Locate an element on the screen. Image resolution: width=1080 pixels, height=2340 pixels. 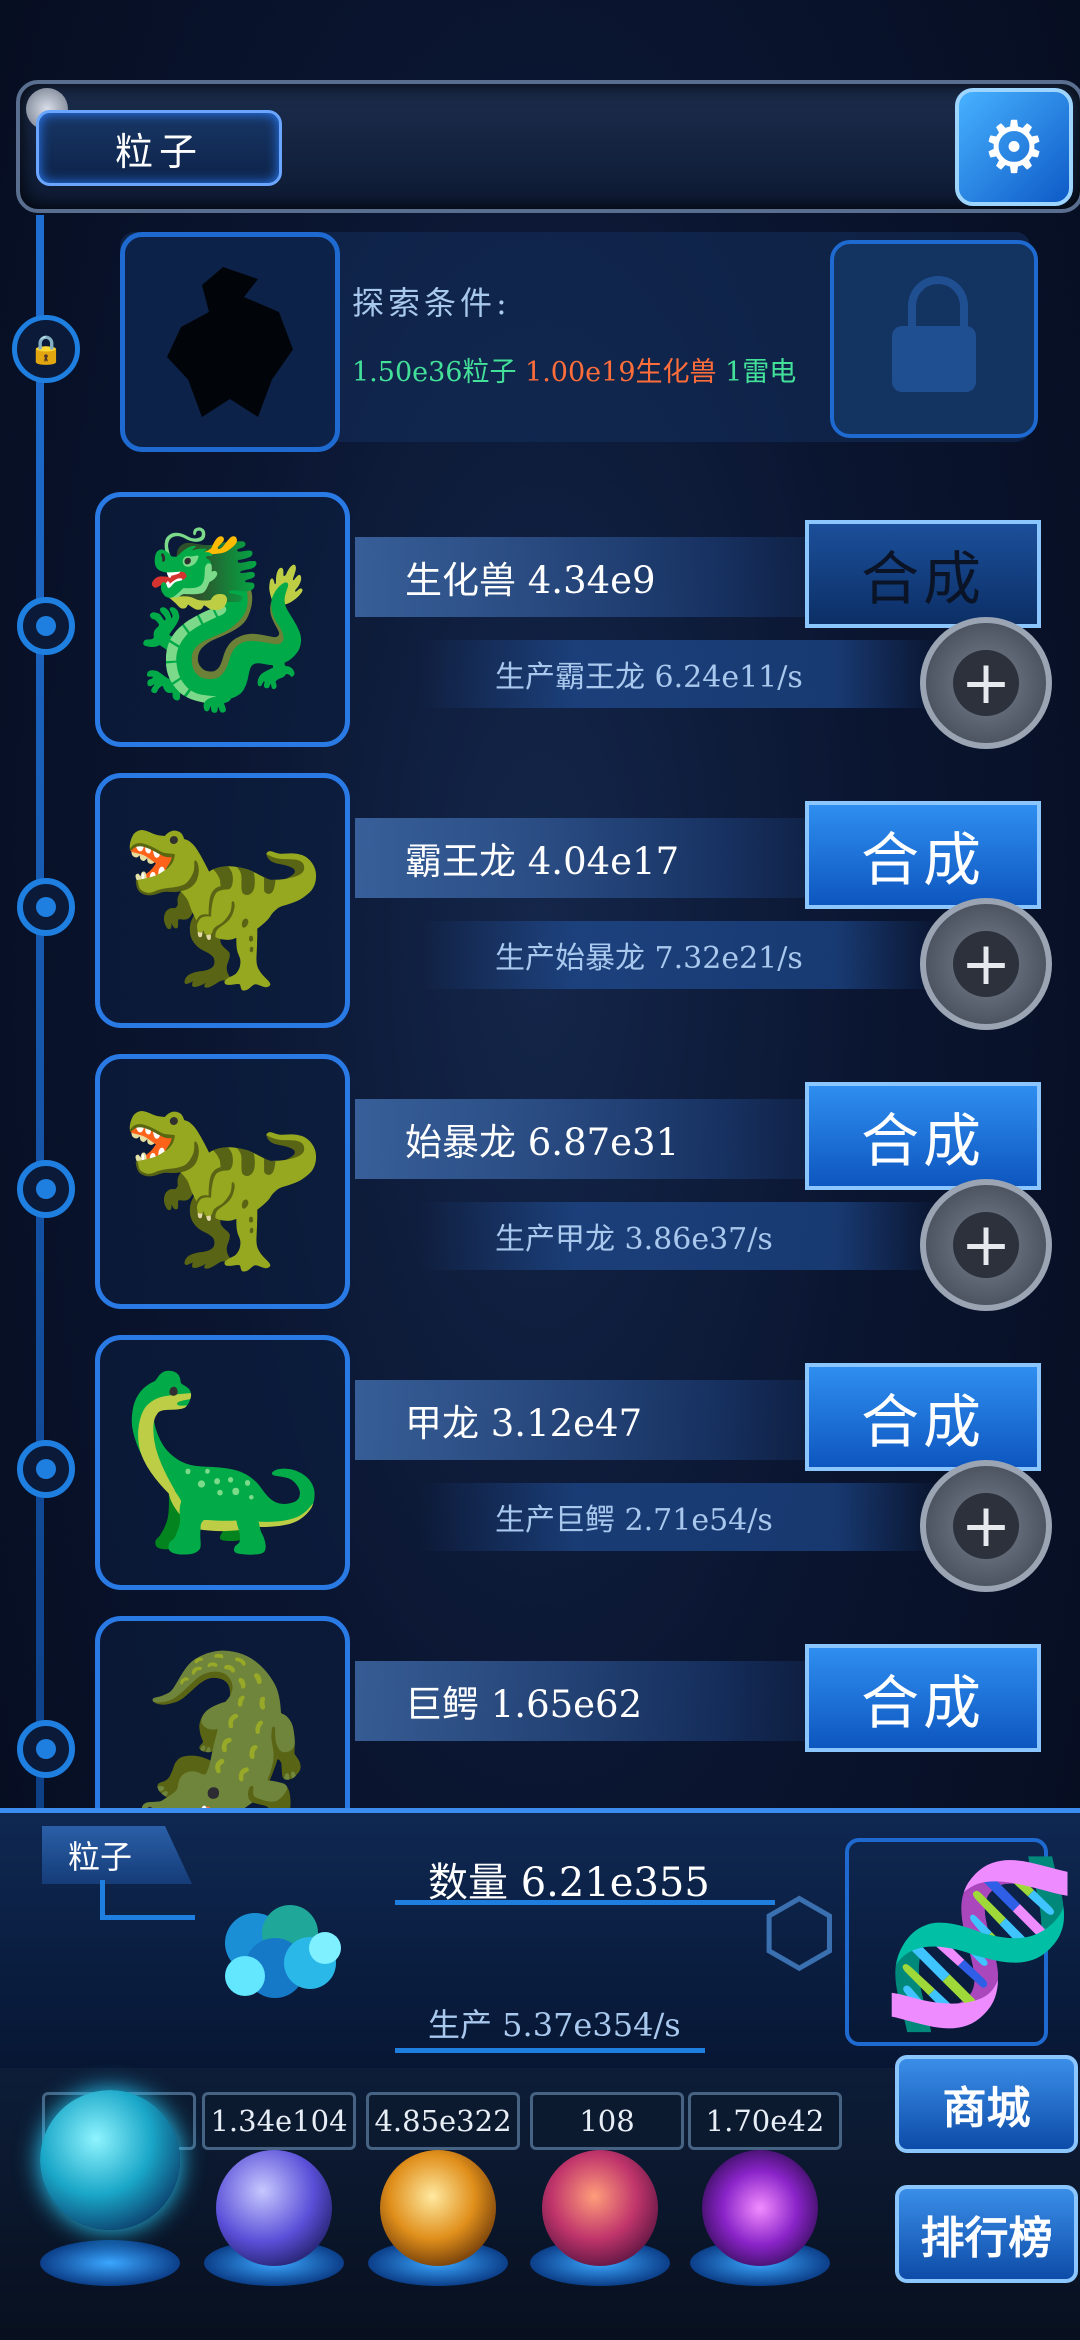
requirement-thunder: 1雷电 is located at coordinates (761, 372).